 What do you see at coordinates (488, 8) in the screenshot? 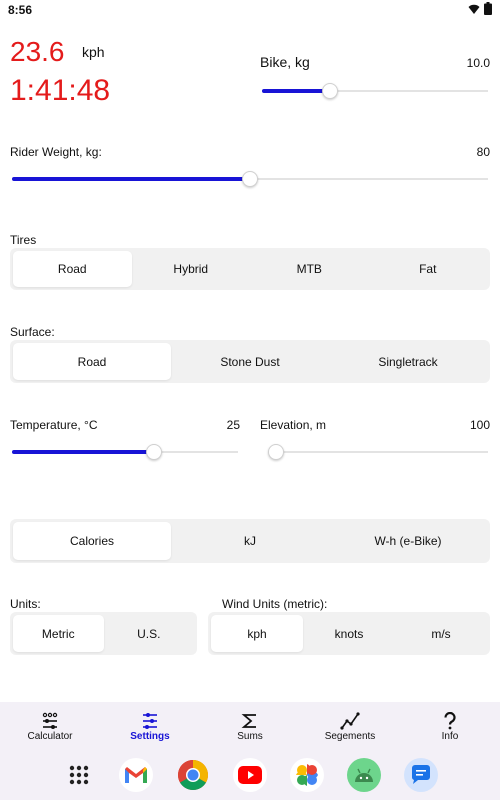
I see `battery-icon` at bounding box center [488, 8].